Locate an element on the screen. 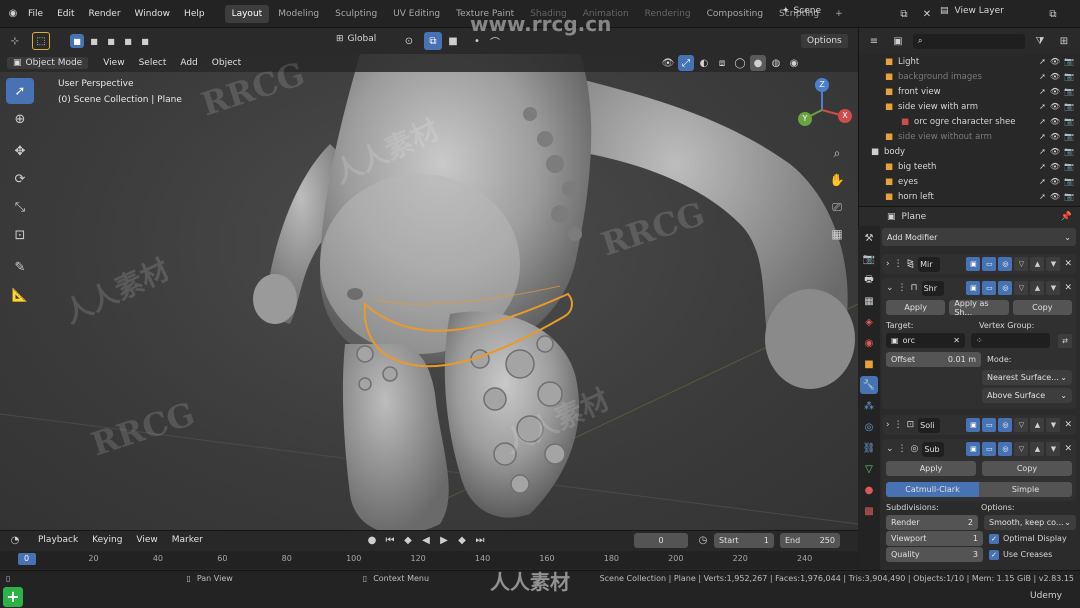  mode-selector: ▣ Object Mode is located at coordinates (48, 63).